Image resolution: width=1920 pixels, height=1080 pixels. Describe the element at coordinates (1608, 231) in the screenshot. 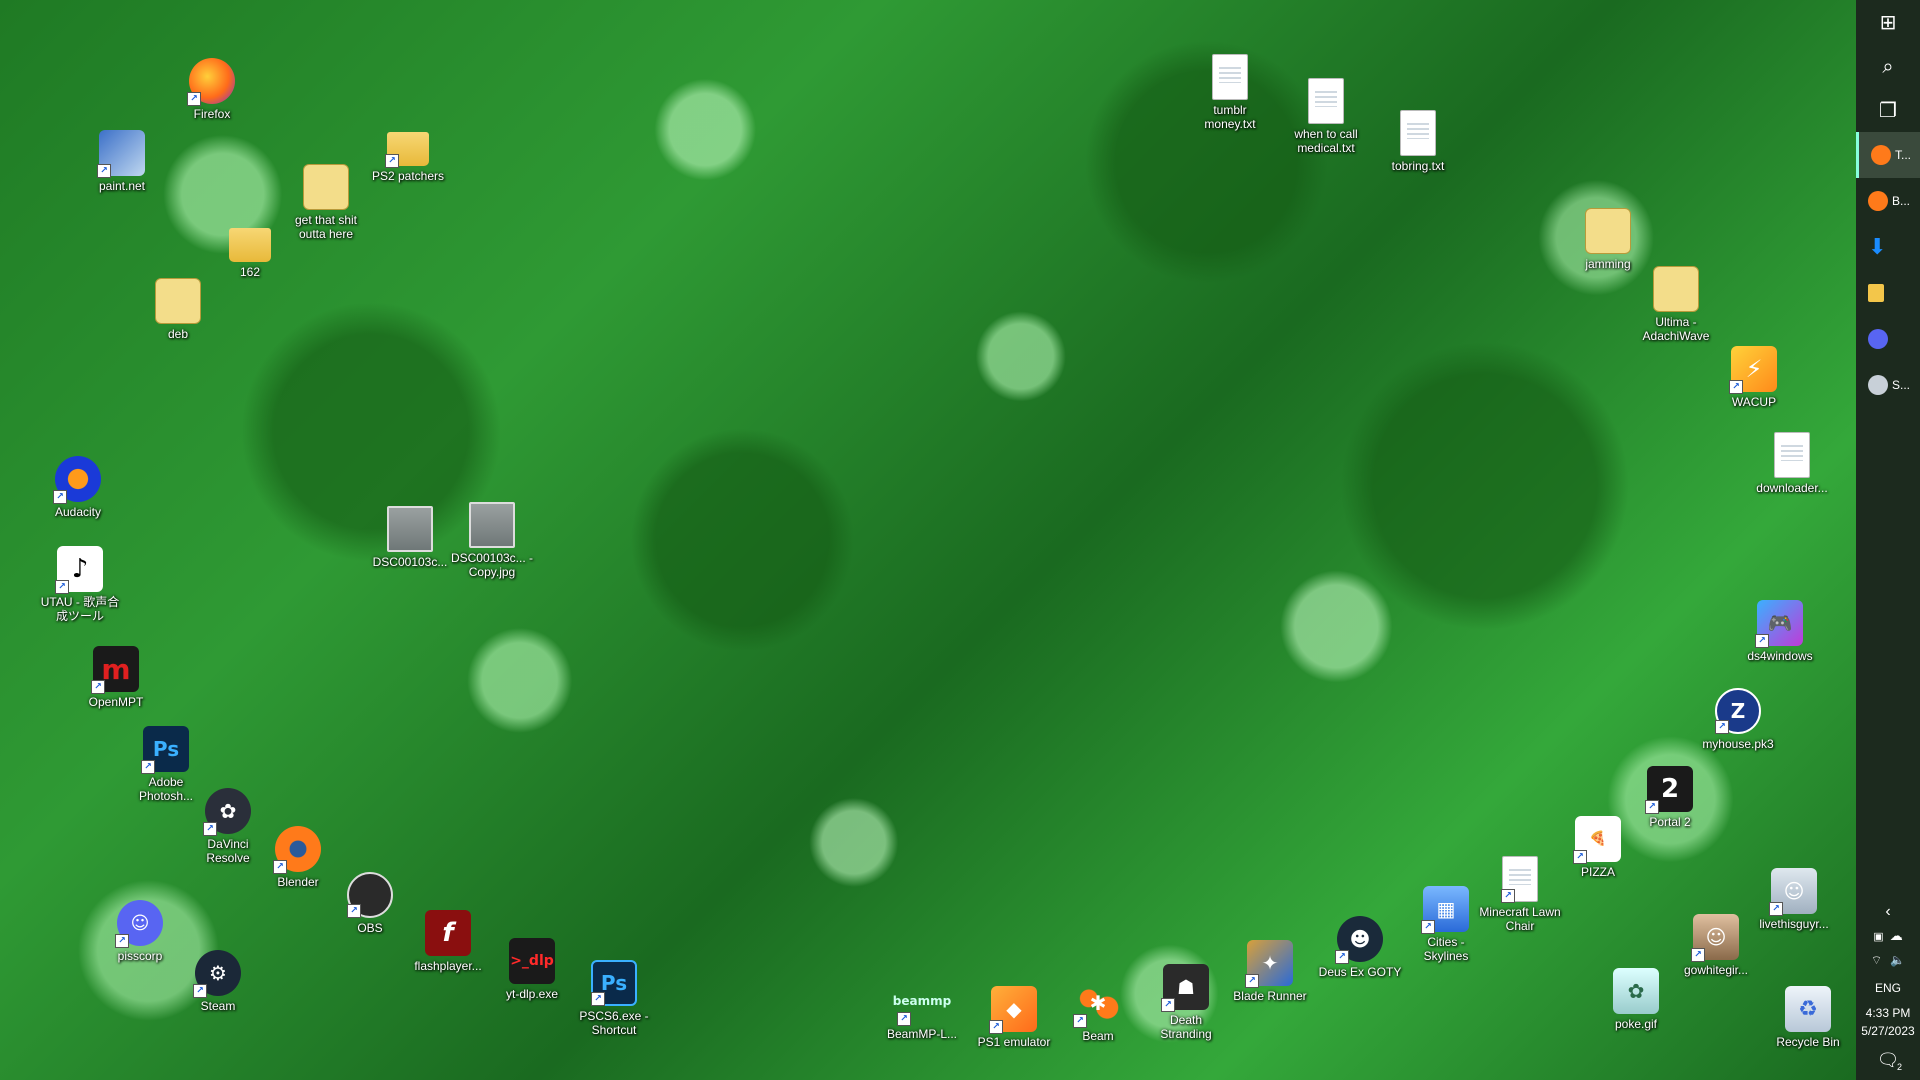

I see `jamming-icon` at that location.